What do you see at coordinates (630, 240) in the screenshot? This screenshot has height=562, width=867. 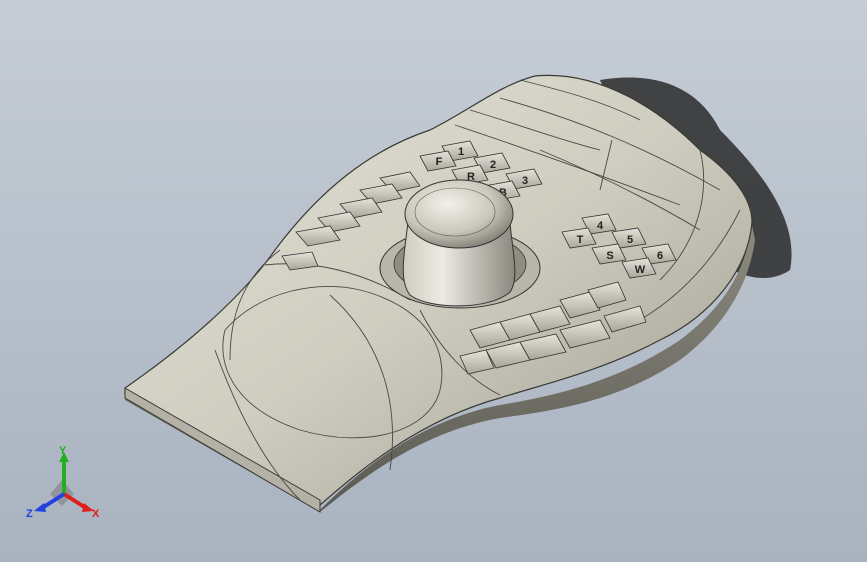 I see `key-5-label: 5` at bounding box center [630, 240].